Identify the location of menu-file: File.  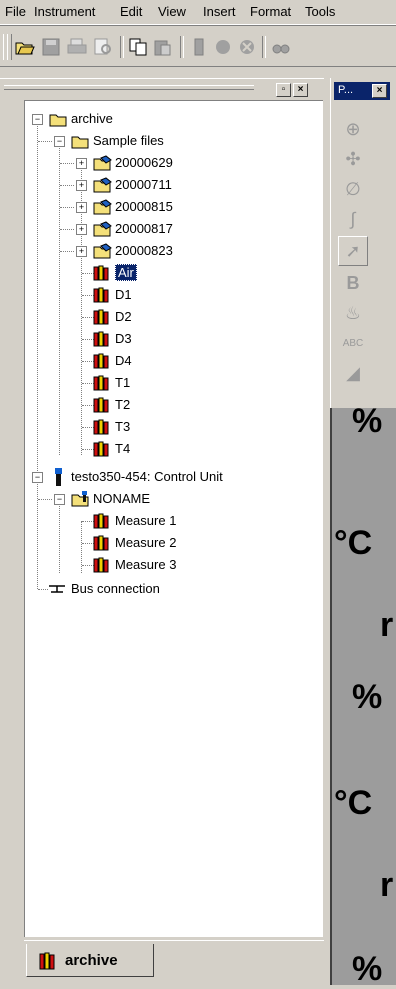
(15, 11).